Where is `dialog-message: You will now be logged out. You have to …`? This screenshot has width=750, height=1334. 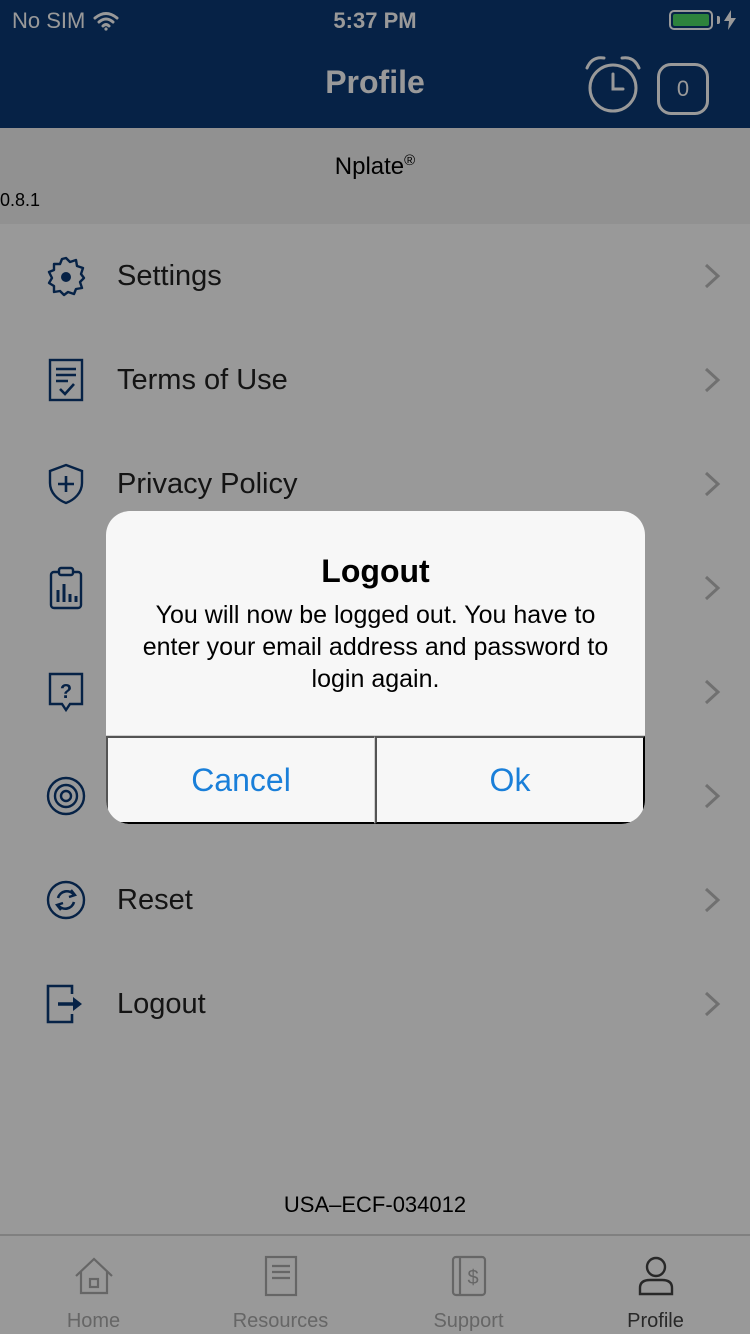
dialog-message: You will now be logged out. You have to … is located at coordinates (375, 647).